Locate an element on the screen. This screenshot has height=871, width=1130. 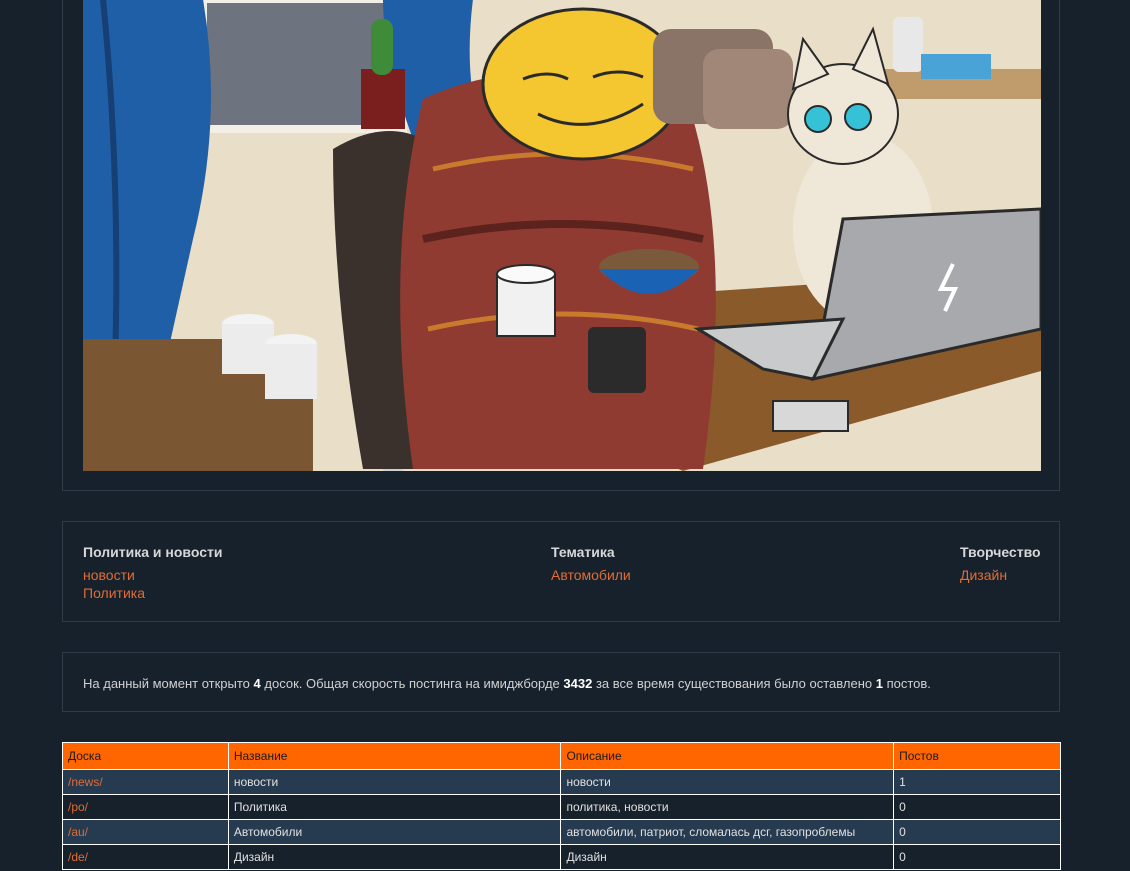
category-link-cars: Автомобили is located at coordinates (591, 575).